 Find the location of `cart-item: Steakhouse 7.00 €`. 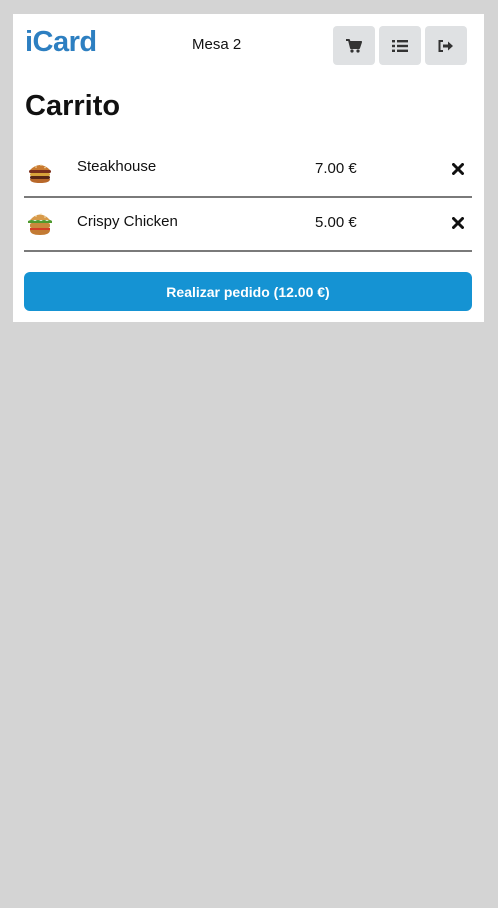

cart-item: Steakhouse 7.00 € is located at coordinates (248, 171).